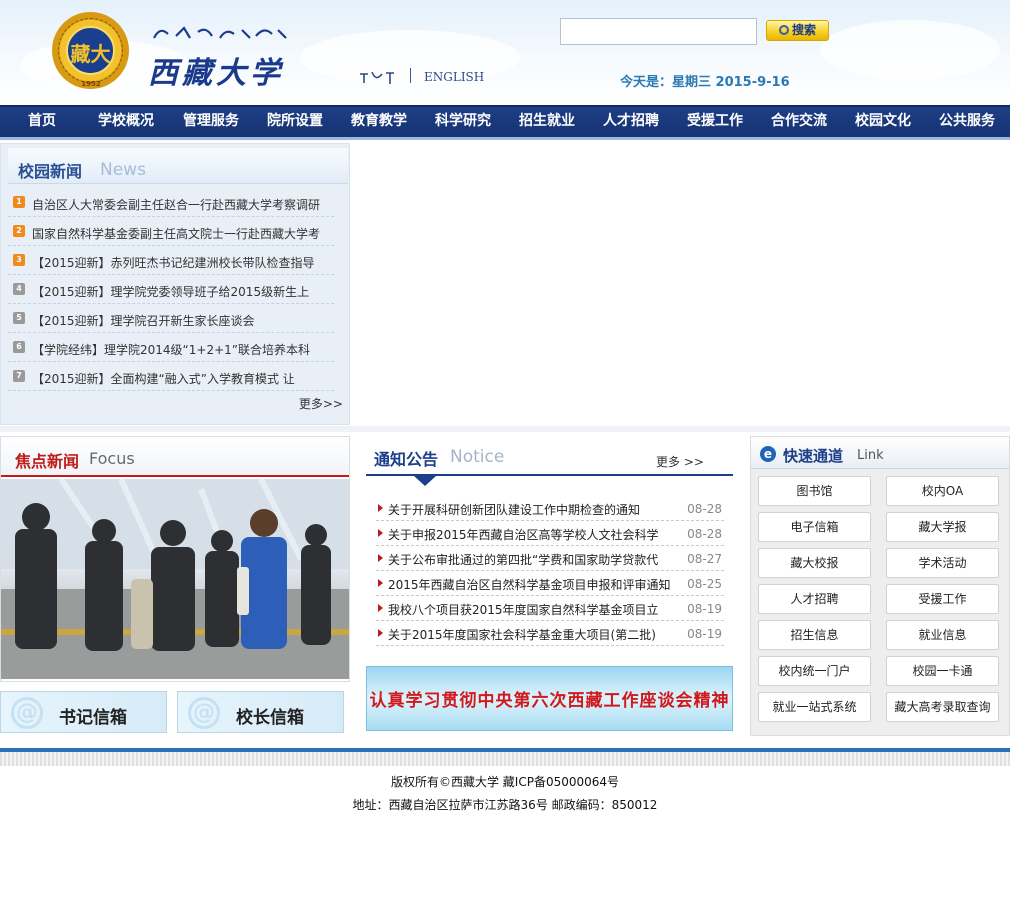 This screenshot has width=1010, height=918. Describe the element at coordinates (216, 70) in the screenshot. I see `school-name-calligraphy: 西藏大学` at that location.